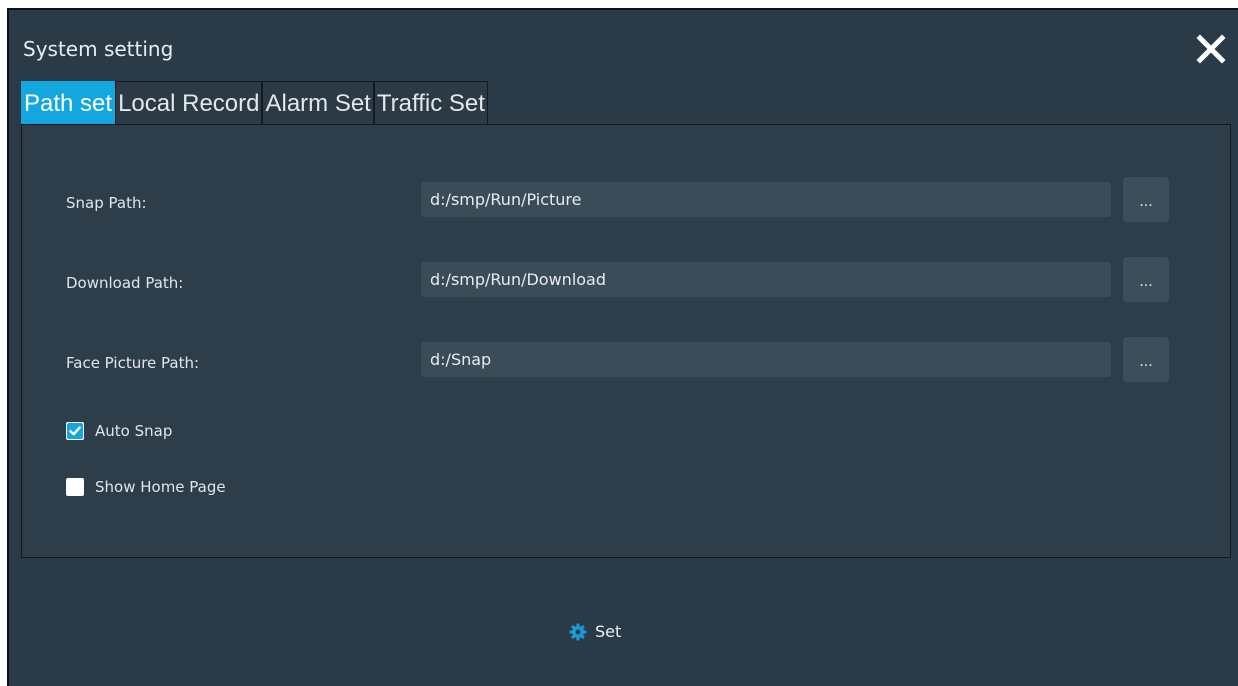  Describe the element at coordinates (98, 49) in the screenshot. I see `dialog-title: System setting` at that location.